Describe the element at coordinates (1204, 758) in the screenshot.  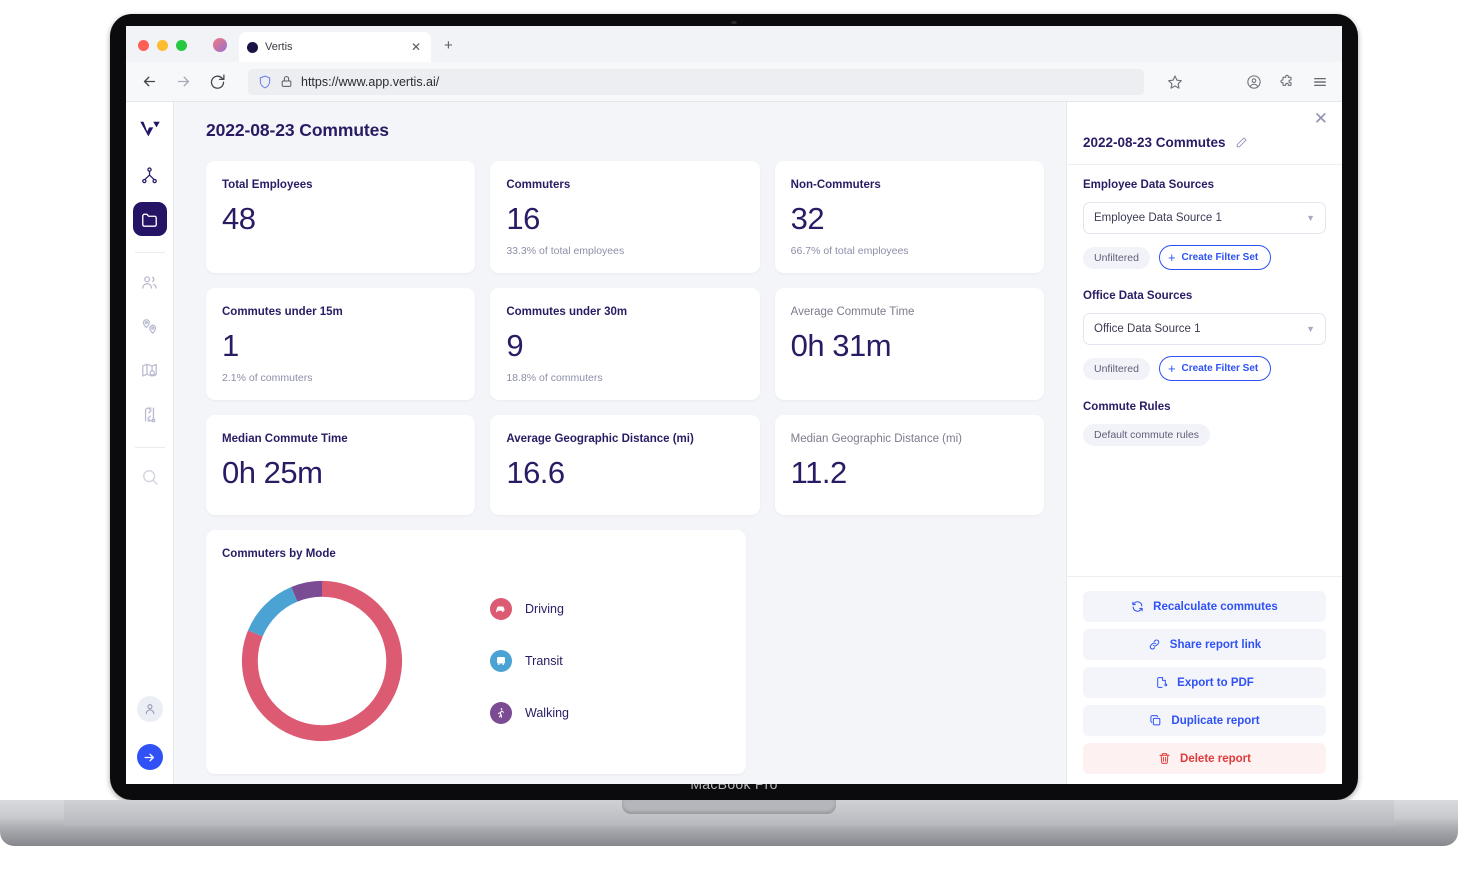
I see `delete-report-button: Delete report` at that location.